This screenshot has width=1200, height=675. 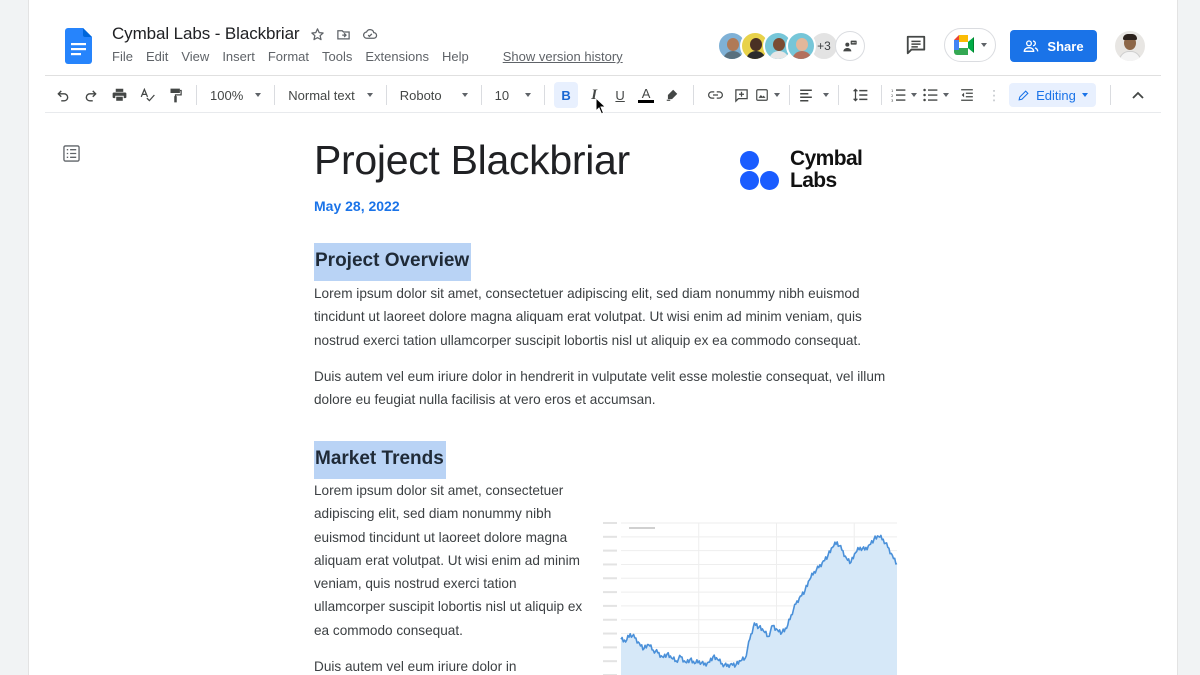 I want to click on cloud-saved-icon, so click(x=370, y=34).